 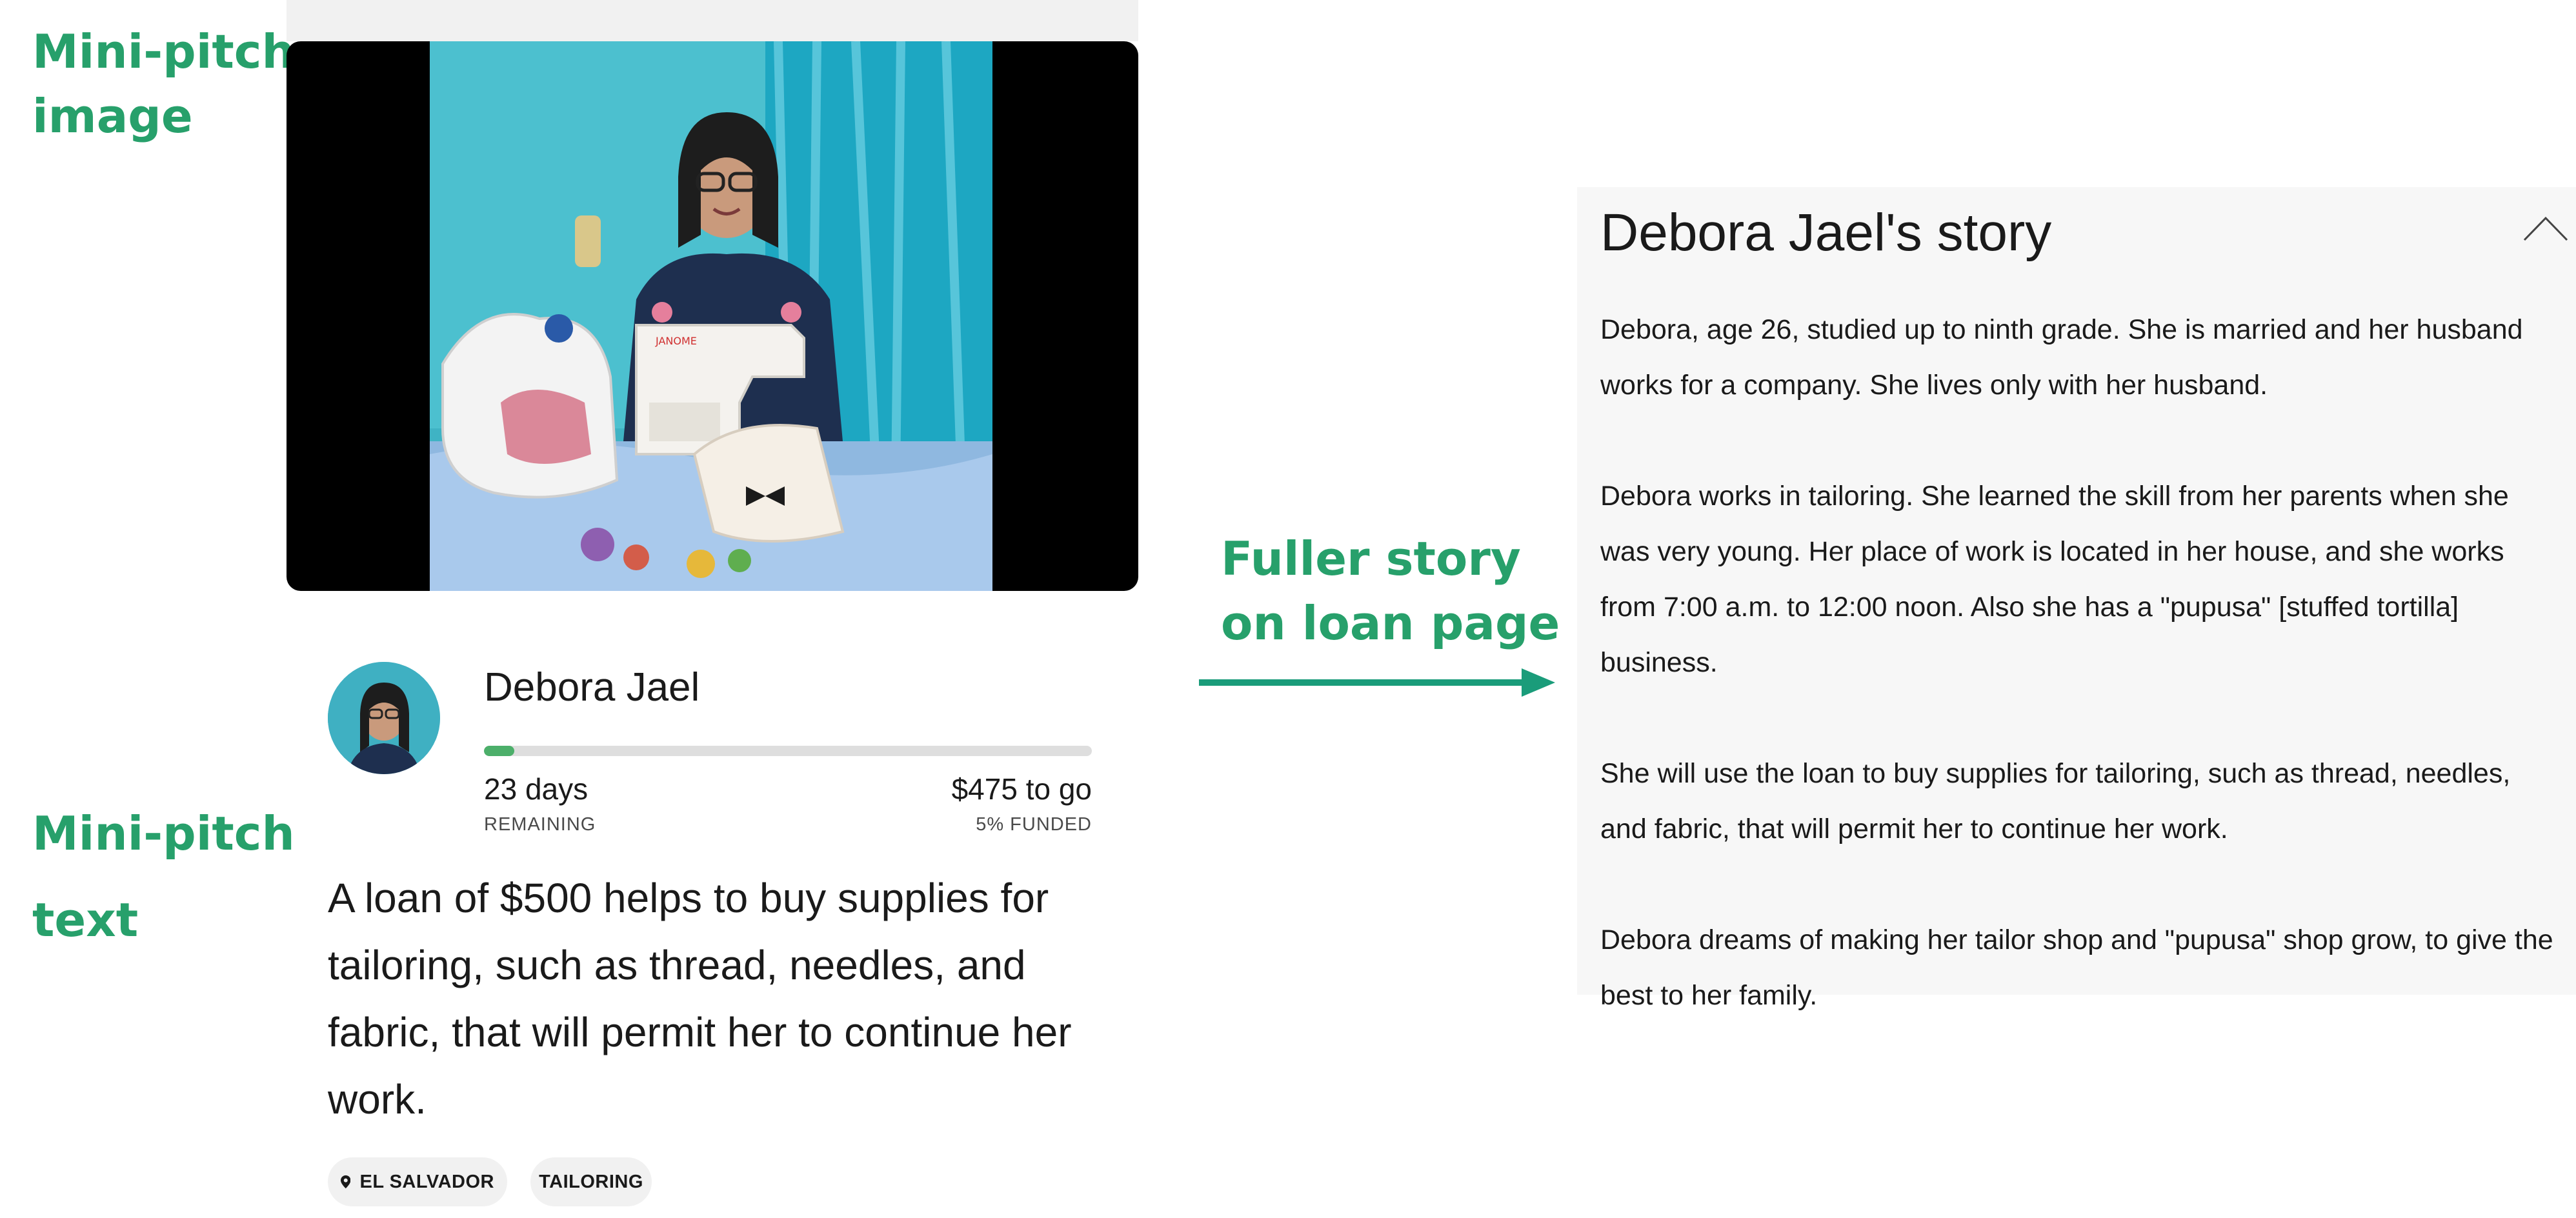 I want to click on annotation-mini-pitch-text: Mini-pitch text, so click(x=163, y=877).